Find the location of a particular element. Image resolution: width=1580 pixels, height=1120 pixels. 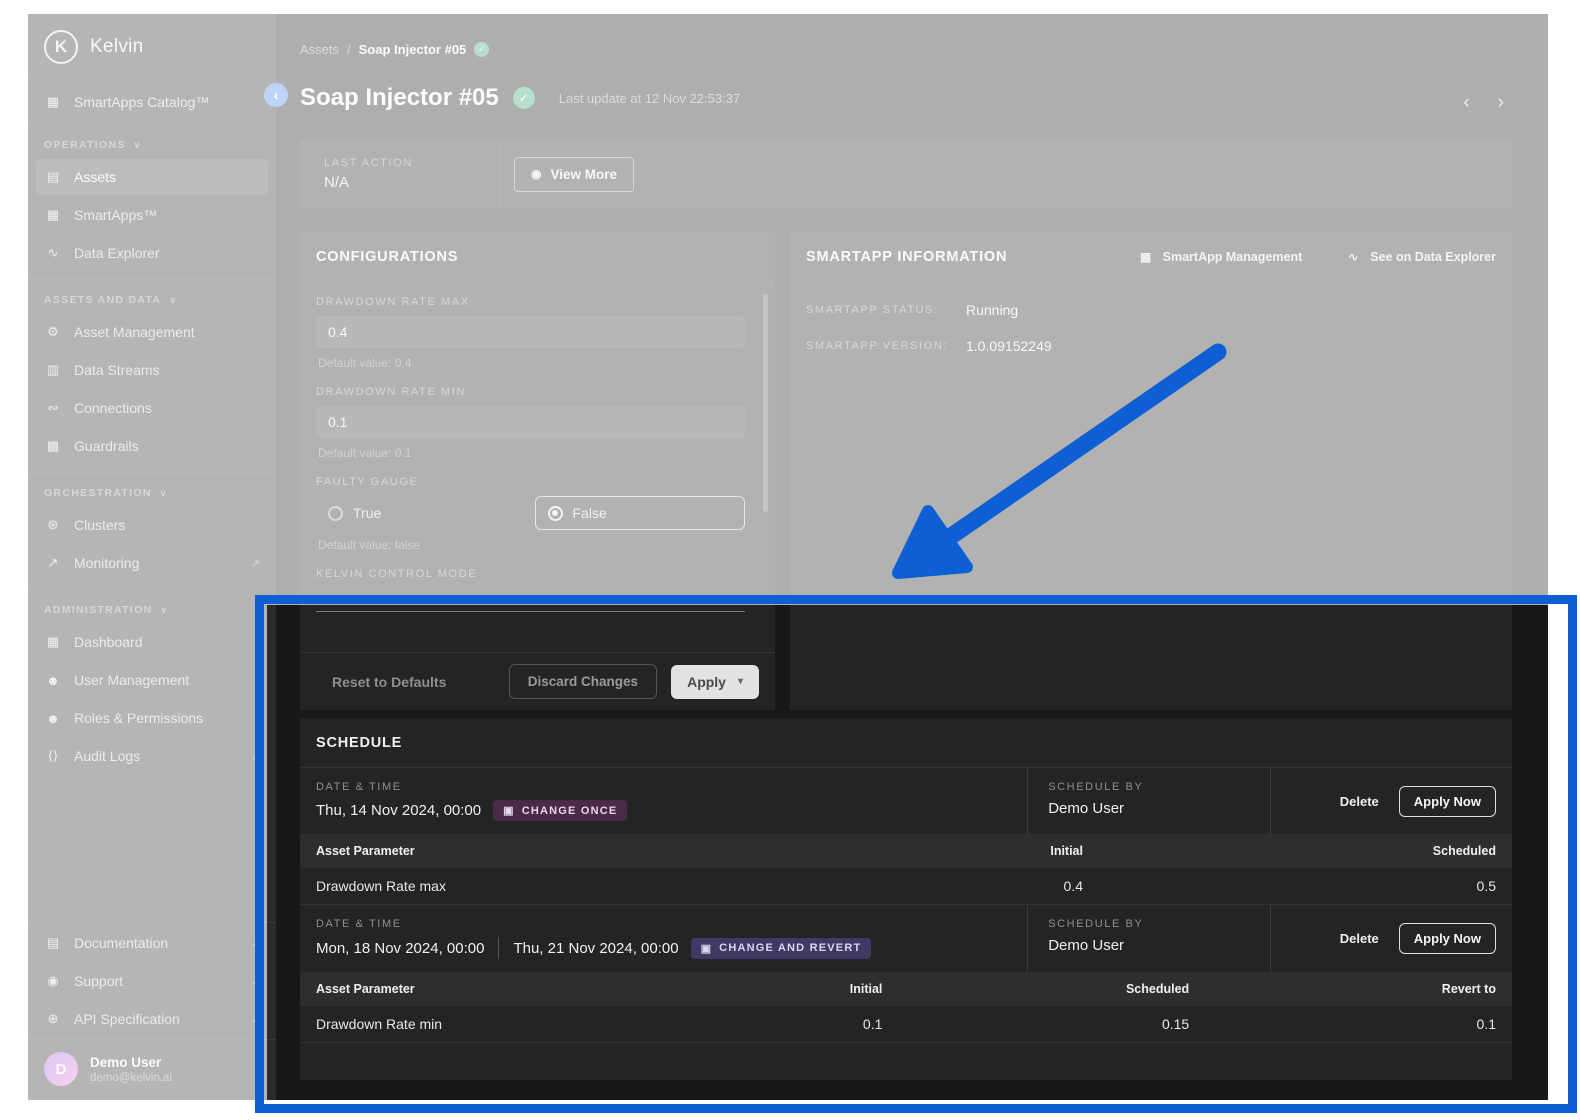

arrow-annotation is located at coordinates (1059, 461).